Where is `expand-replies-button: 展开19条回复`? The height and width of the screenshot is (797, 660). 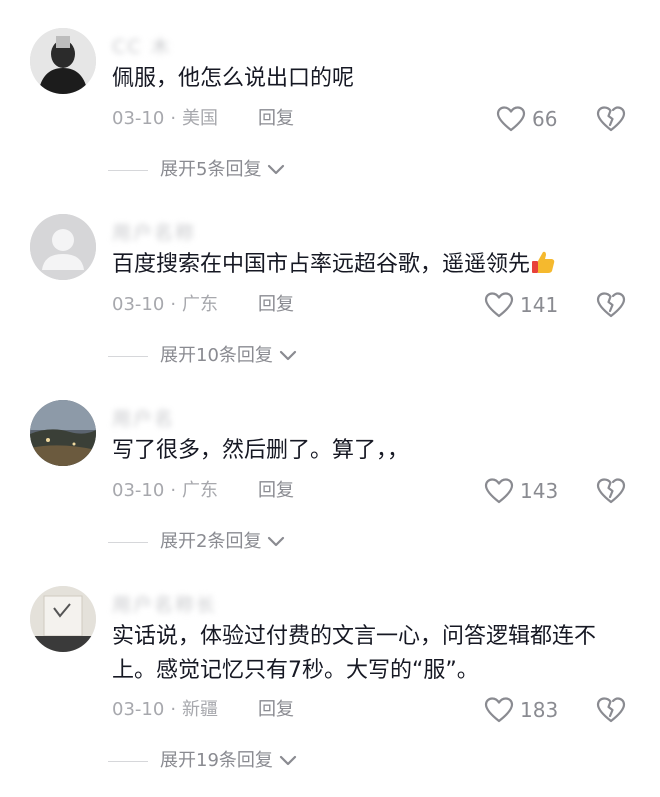
expand-replies-button: 展开19条回复 is located at coordinates (202, 761).